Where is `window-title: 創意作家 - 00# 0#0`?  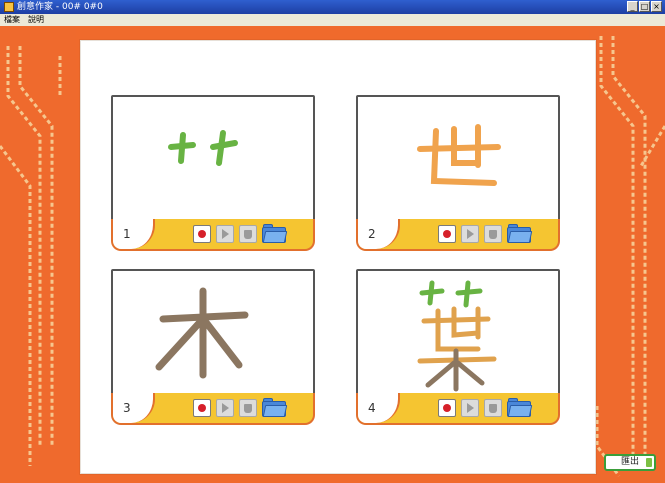
window-title: 創意作家 - 00# 0#0 is located at coordinates (60, 7).